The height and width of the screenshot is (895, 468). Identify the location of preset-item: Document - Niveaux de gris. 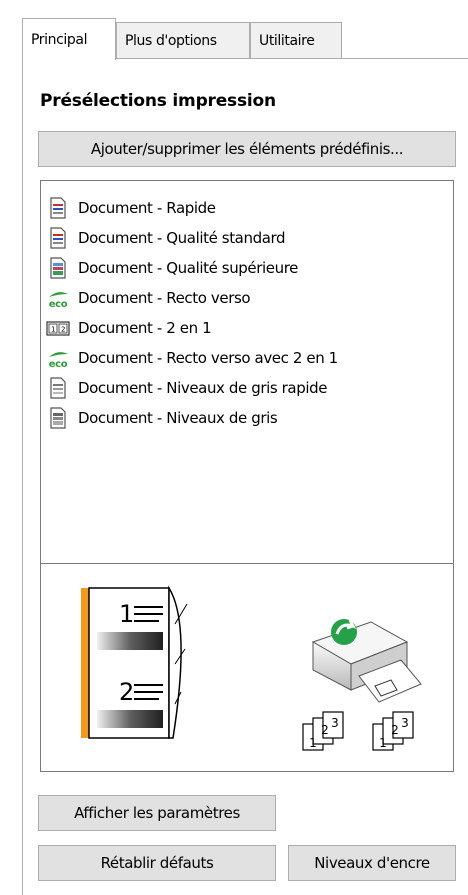
(247, 418).